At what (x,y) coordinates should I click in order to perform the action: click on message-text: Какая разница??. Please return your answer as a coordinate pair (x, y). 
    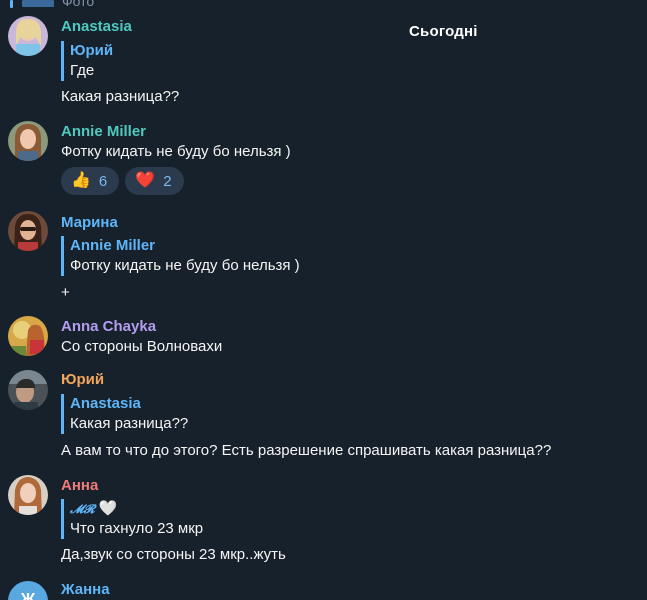
    Looking at the image, I should click on (120, 96).